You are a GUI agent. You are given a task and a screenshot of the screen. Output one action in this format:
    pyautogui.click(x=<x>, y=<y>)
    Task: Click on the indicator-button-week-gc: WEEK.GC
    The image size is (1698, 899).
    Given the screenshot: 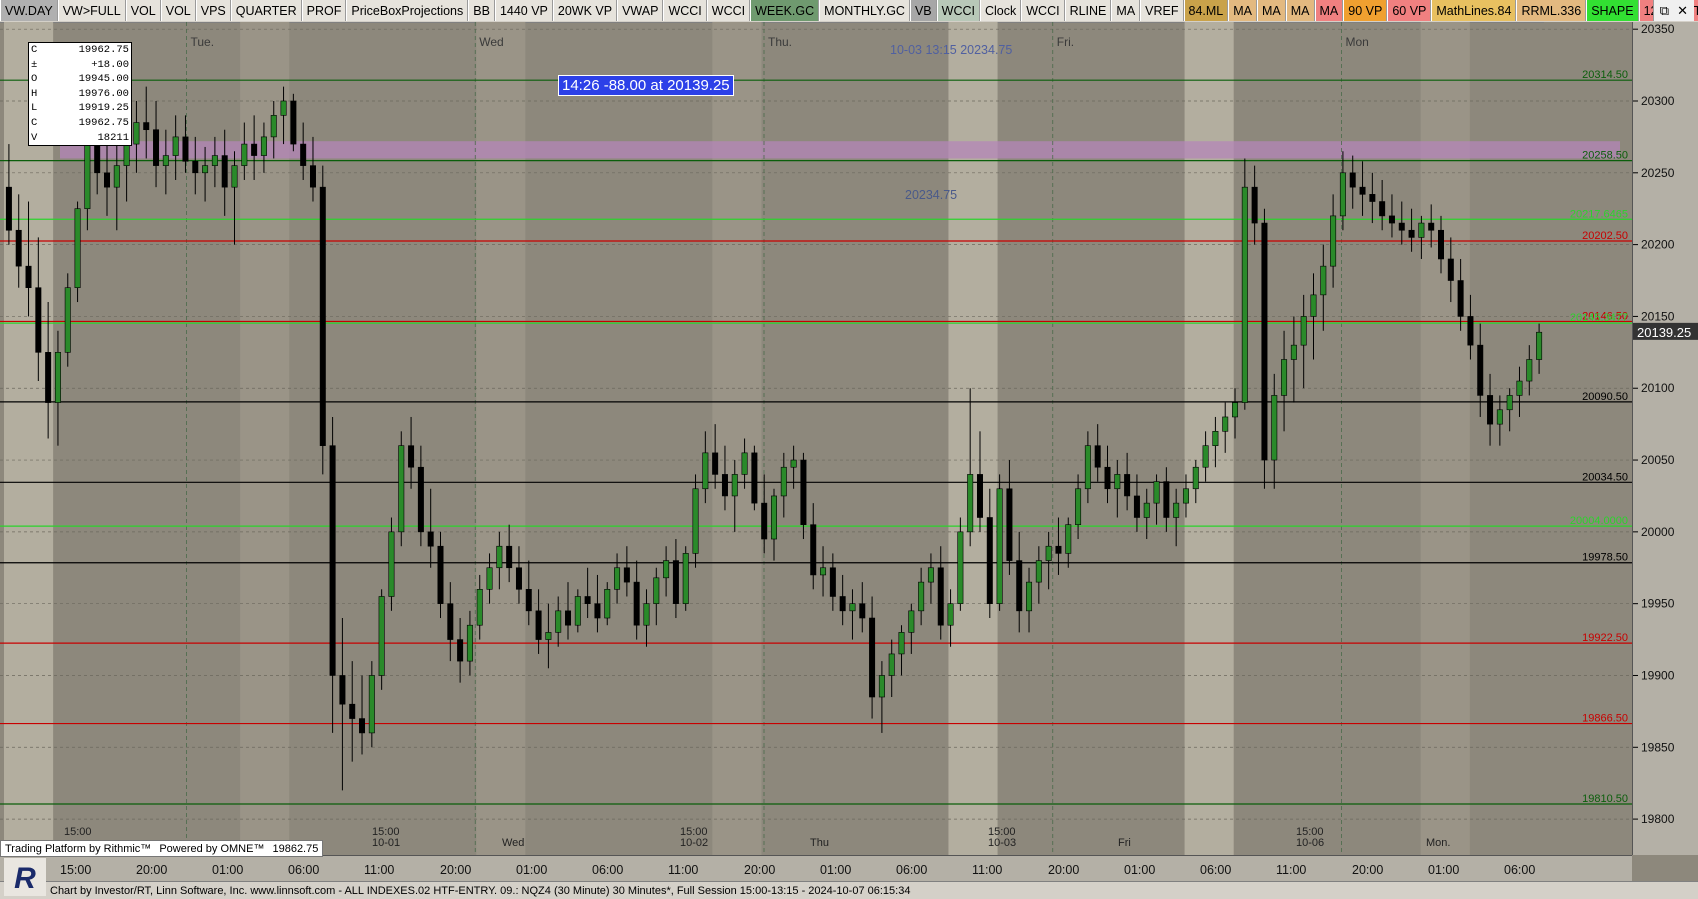 What is the action you would take?
    pyautogui.click(x=785, y=10)
    